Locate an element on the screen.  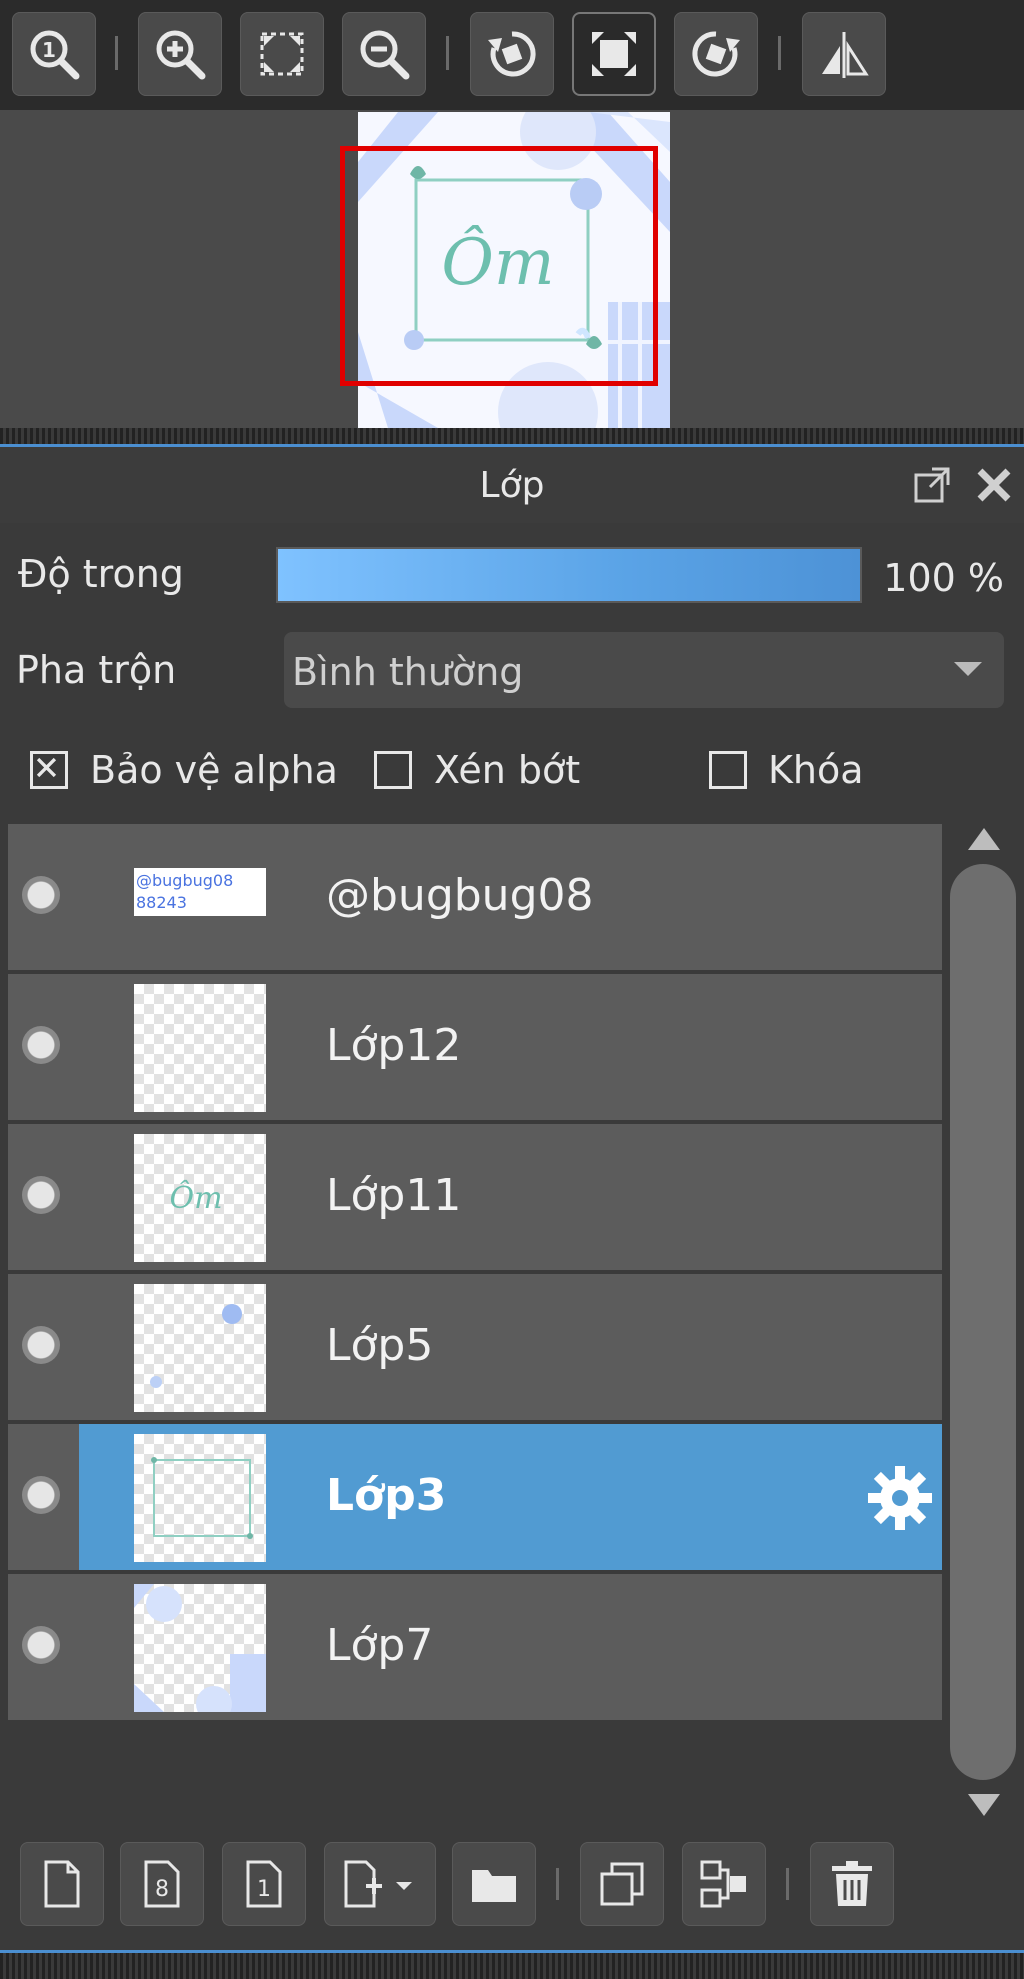
duplicate-layer-icon is located at coordinates (622, 1884).